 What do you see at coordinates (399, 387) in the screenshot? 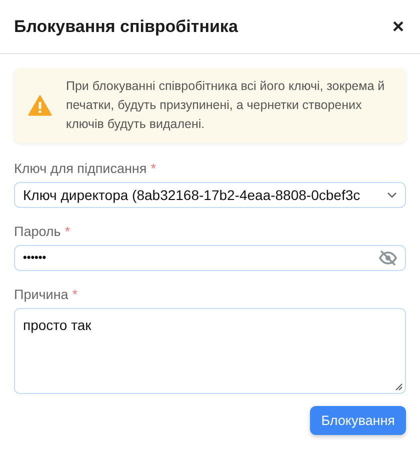
I see `resize-handle-icon` at bounding box center [399, 387].